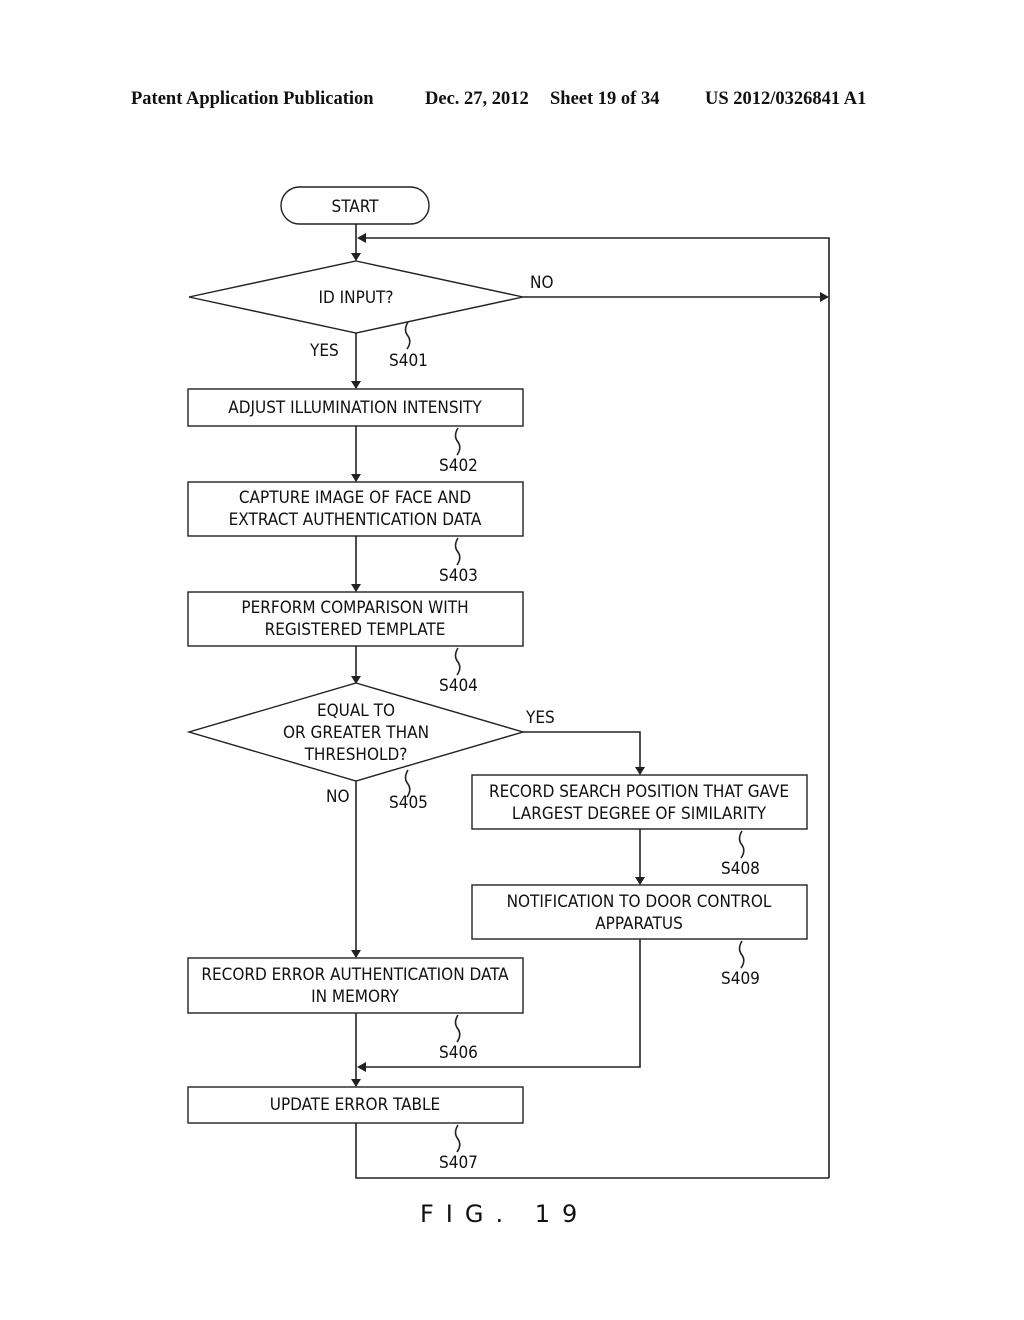 Image resolution: width=1024 pixels, height=1320 pixels. I want to click on s409-leader, so click(741, 954).